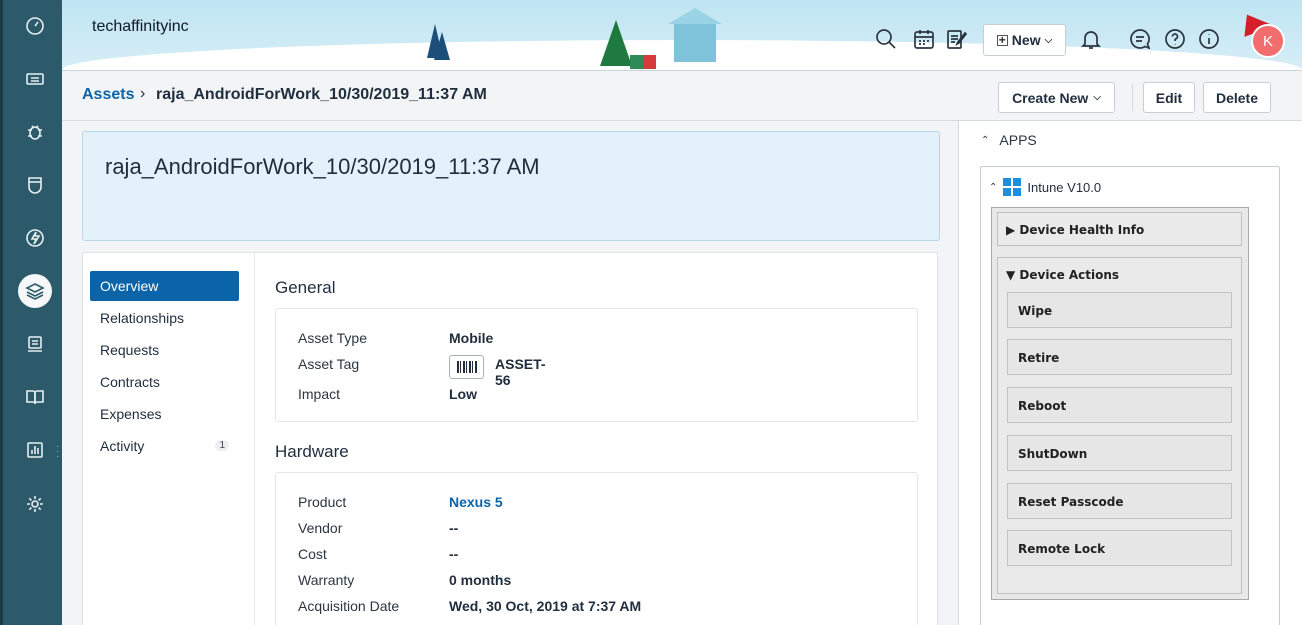 The width and height of the screenshot is (1302, 625). Describe the element at coordinates (1210, 40) in the screenshot. I see `info-icon` at that location.